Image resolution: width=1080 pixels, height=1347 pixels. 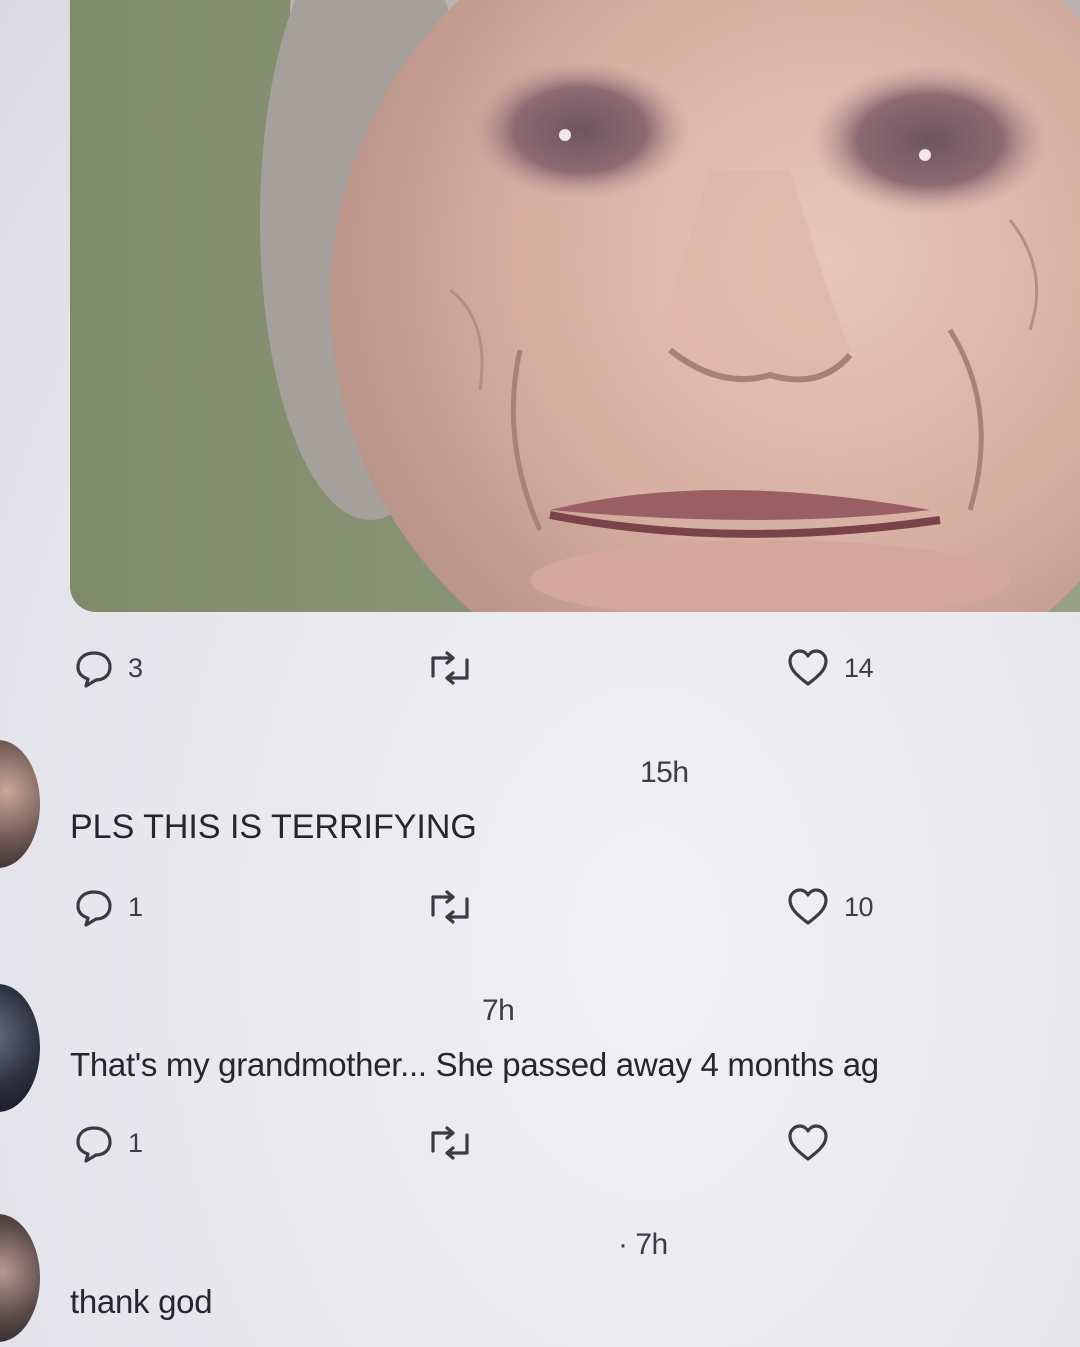 I want to click on like-button, so click(x=815, y=1143).